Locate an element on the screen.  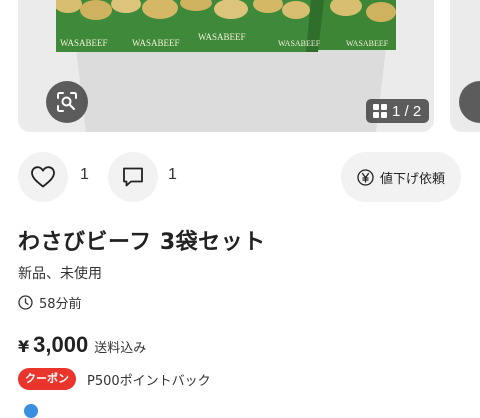
comment-icon is located at coordinates (133, 177).